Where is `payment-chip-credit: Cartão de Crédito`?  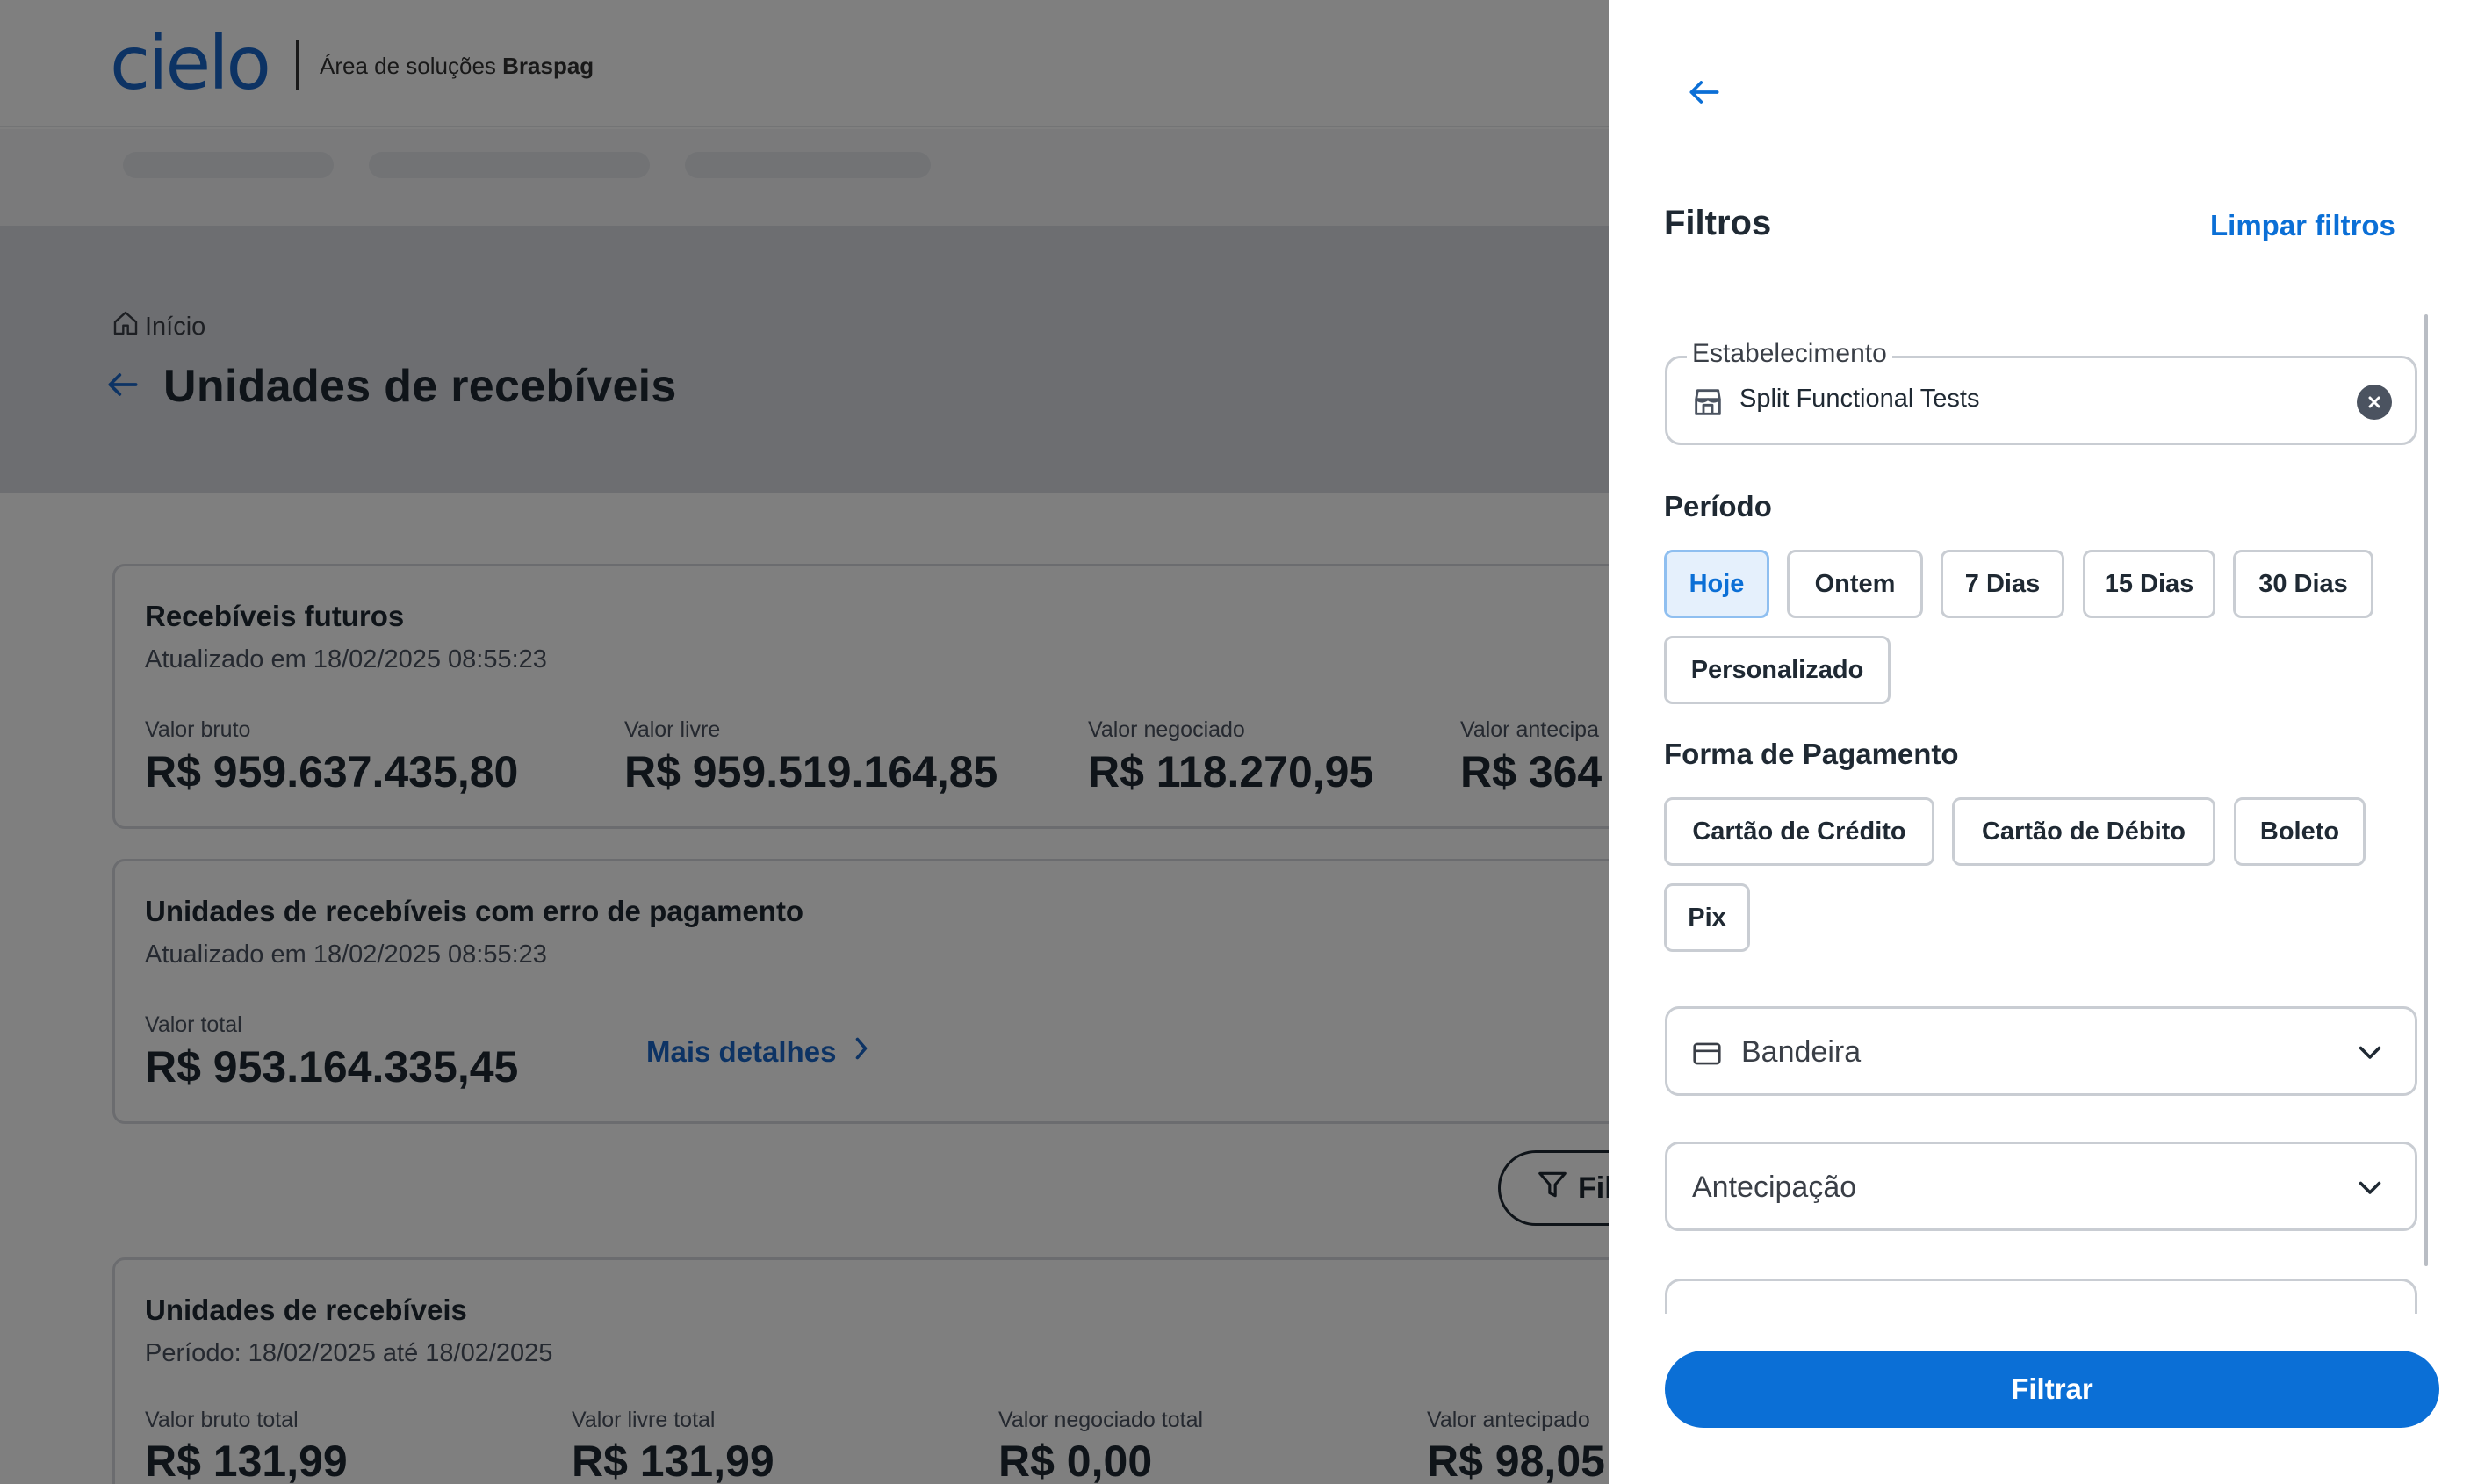
payment-chip-credit: Cartão de Crédito is located at coordinates (1799, 831).